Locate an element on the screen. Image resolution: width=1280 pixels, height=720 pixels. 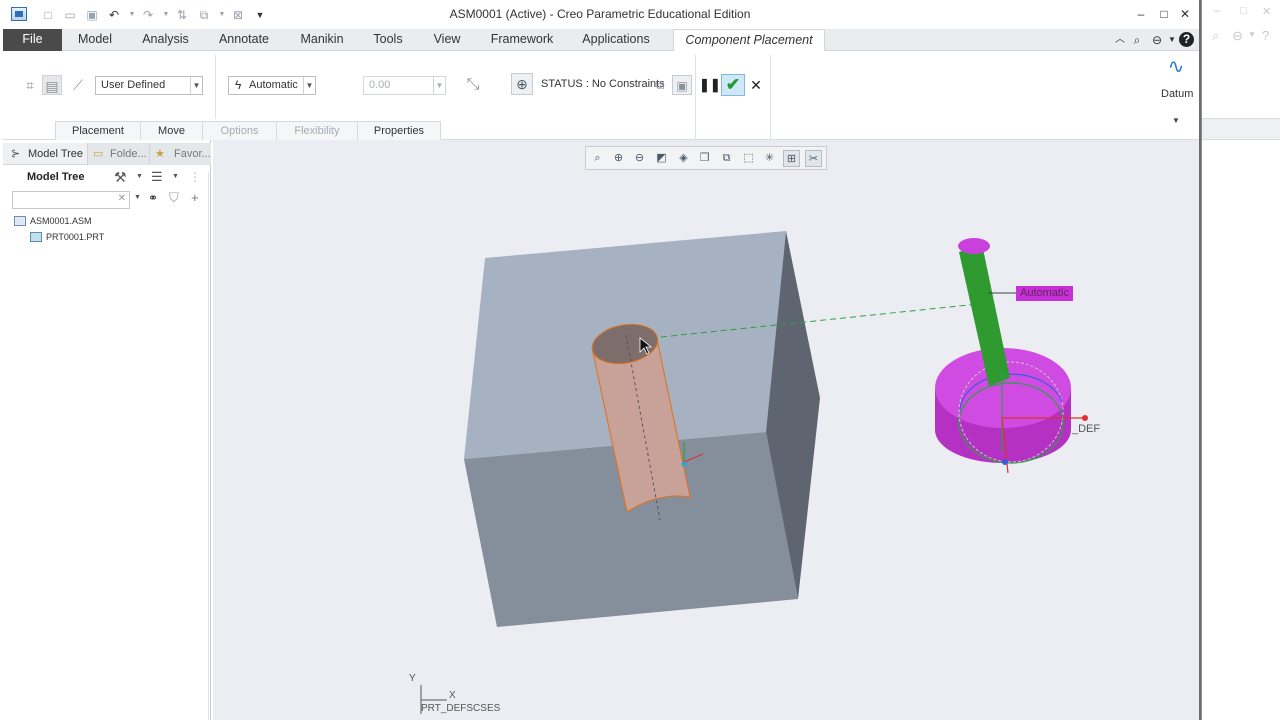
assembly-window-icon: ▣ is located at coordinates (682, 85).